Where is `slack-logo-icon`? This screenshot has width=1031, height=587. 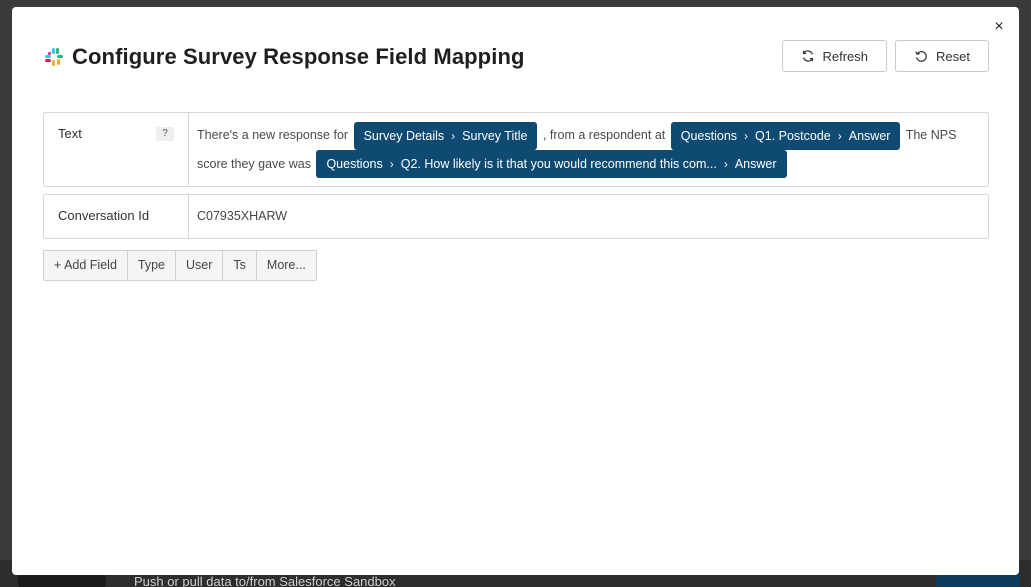
slack-logo-icon is located at coordinates (54, 57).